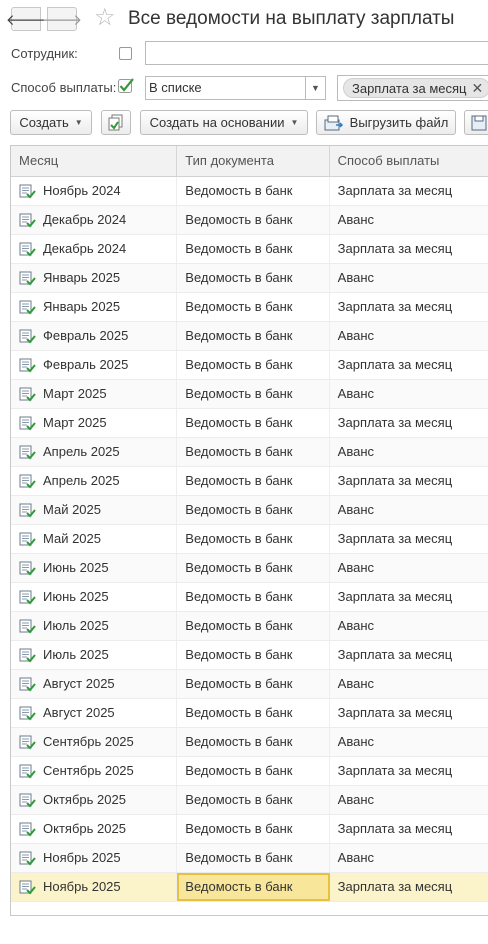  What do you see at coordinates (125, 53) in the screenshot?
I see `employee-filter-checkbox` at bounding box center [125, 53].